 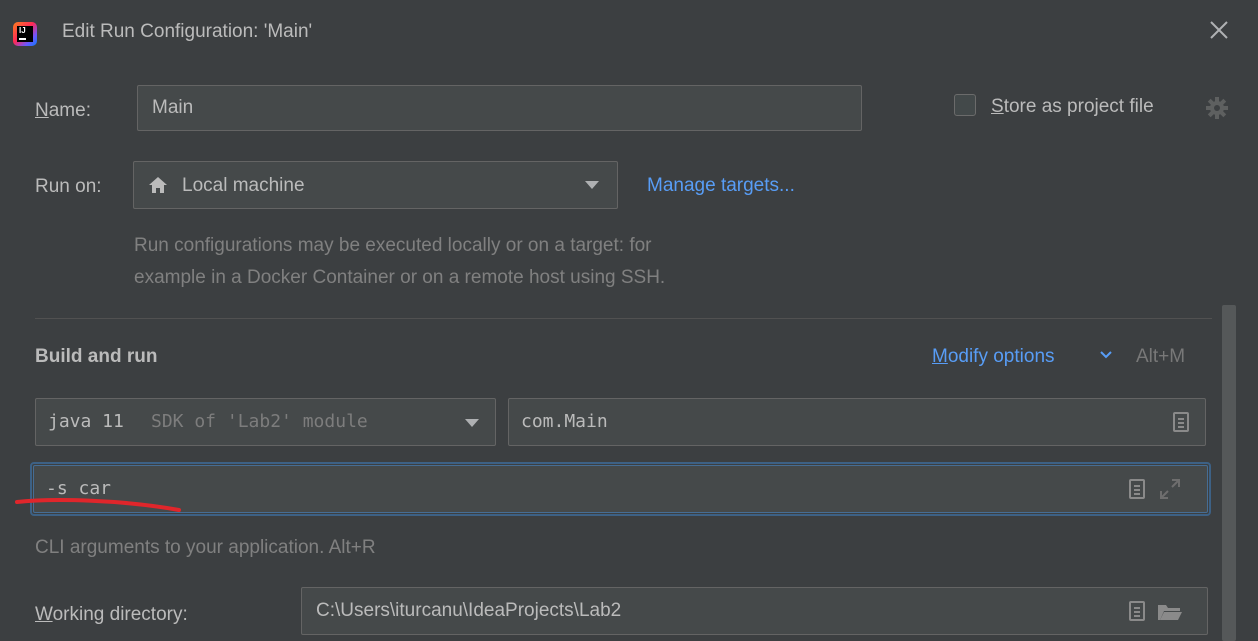 I want to click on folder-icon, so click(x=1170, y=612).